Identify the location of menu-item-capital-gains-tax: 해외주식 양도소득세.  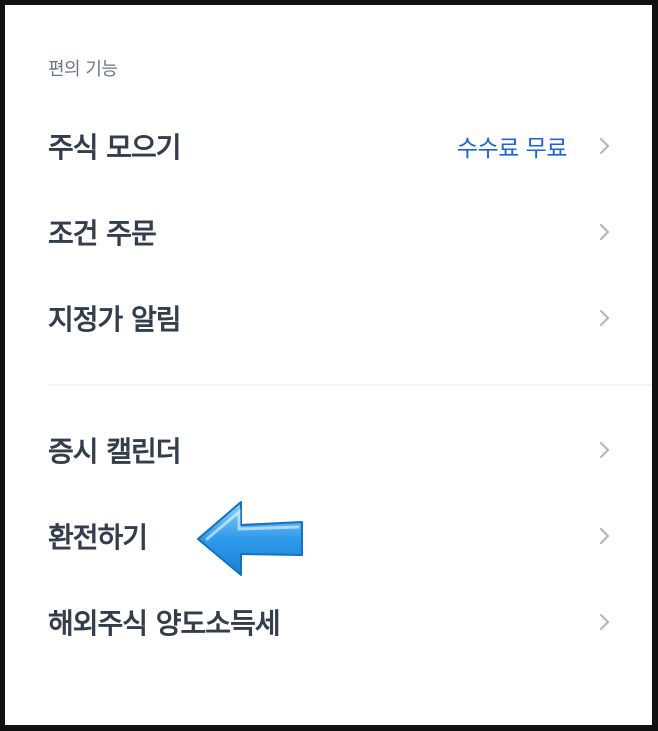
(328, 622).